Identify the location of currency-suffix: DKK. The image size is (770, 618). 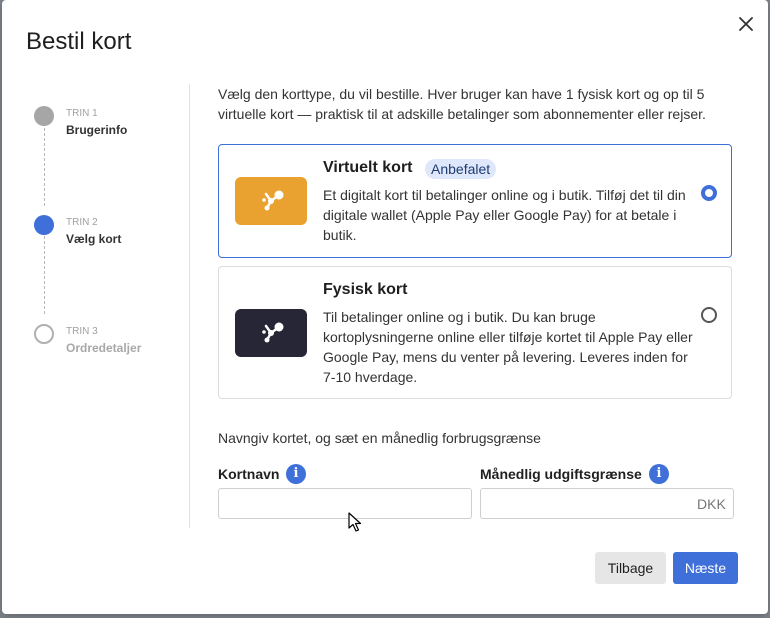
(711, 504).